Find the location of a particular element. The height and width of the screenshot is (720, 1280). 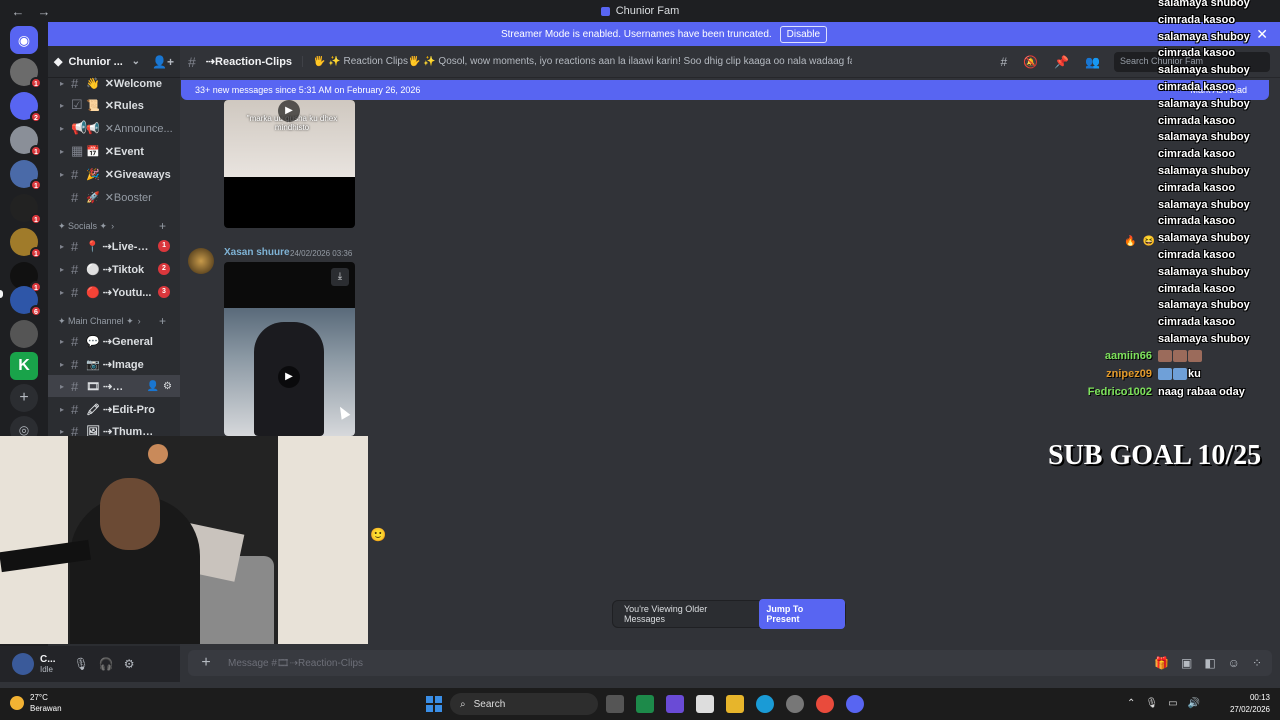

channel-item: ▸ # 🖍 ⇢Edit-Pro is located at coordinates (114, 409).